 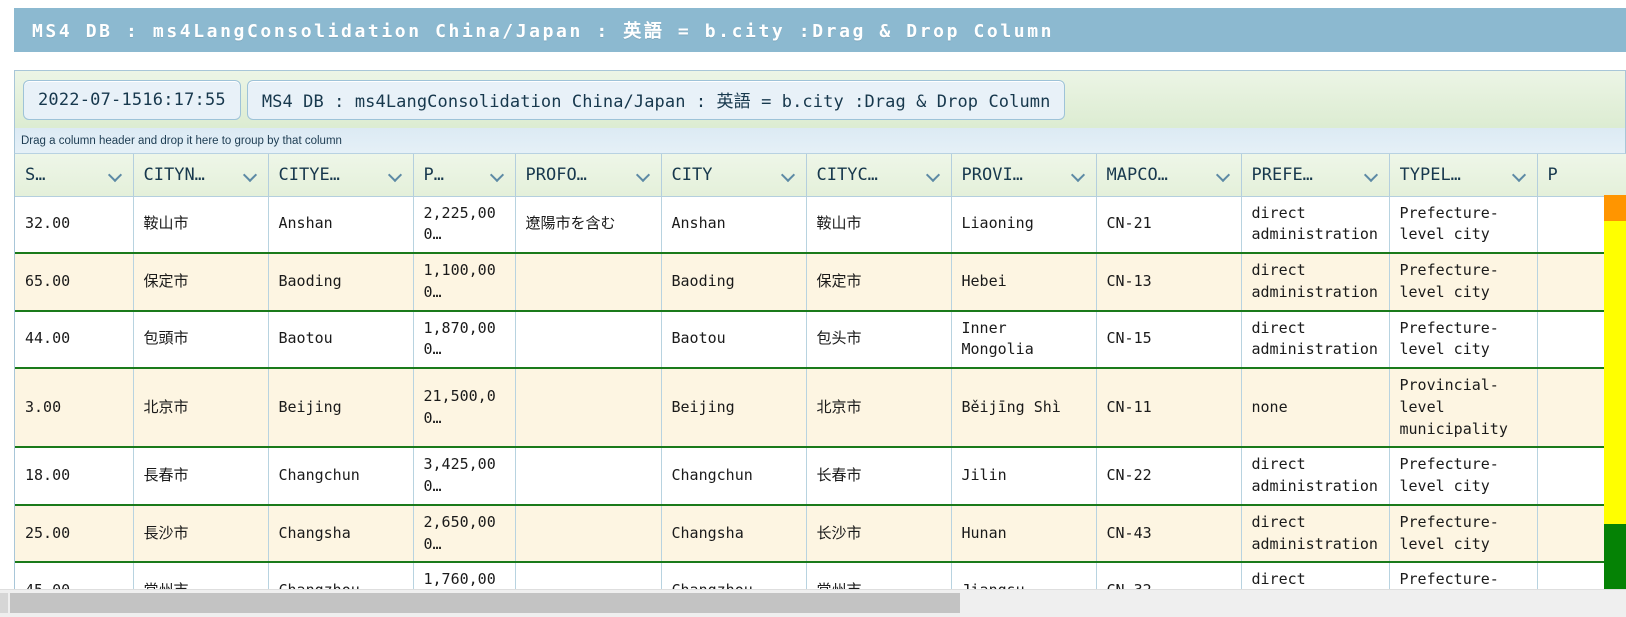 I want to click on cell-citye: Changchun, so click(x=341, y=475).